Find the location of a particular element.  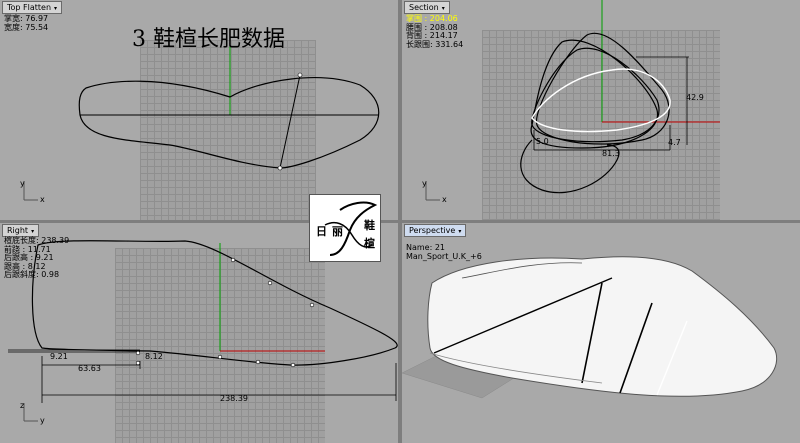

perspective-info: Name: 21 Man_Sport_U.K_+6 is located at coordinates (444, 252).